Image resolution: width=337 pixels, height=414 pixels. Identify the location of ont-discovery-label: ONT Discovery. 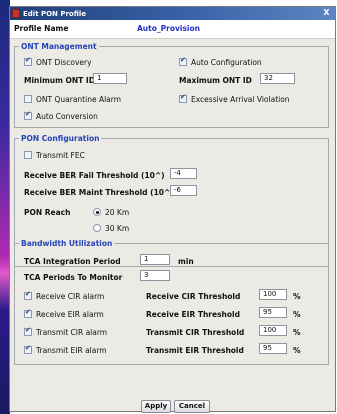
(64, 62).